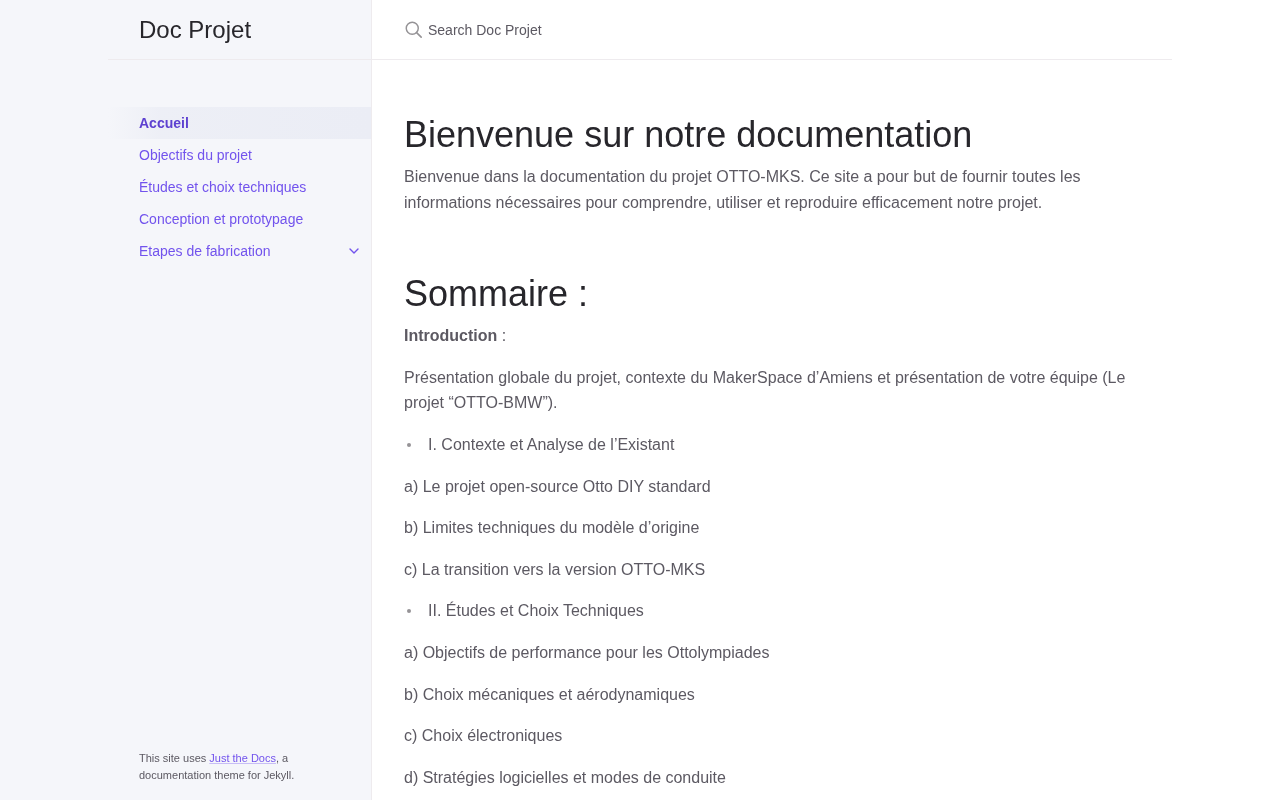 The image size is (1280, 800). Describe the element at coordinates (239, 219) in the screenshot. I see `nav-link: Conception et prototypage` at that location.